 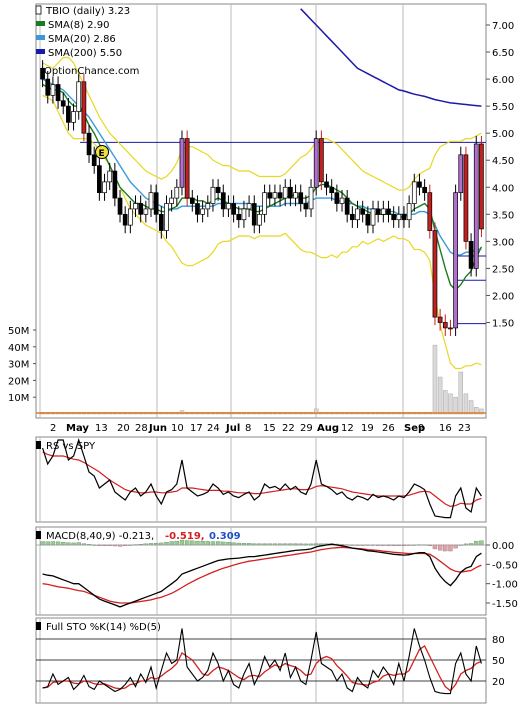 I want to click on sto-legend-swatch, so click(x=38, y=626).